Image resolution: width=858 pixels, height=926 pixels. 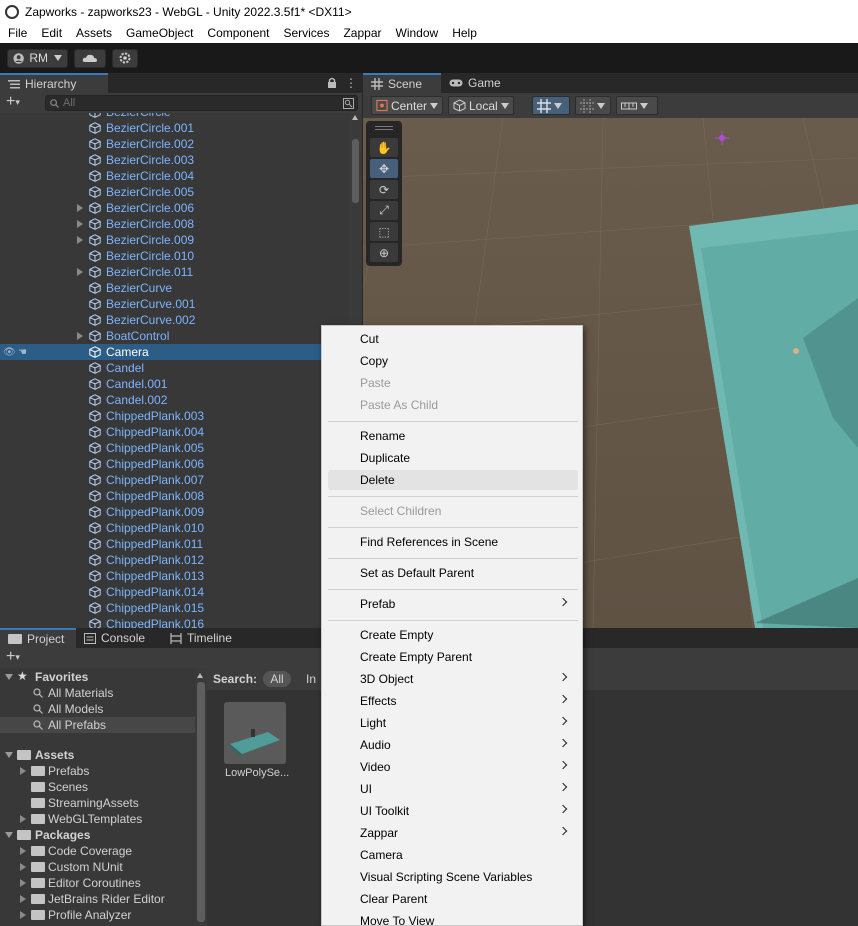 I want to click on context-item-create-empty-parent: Create Empty Parent, so click(x=453, y=657).